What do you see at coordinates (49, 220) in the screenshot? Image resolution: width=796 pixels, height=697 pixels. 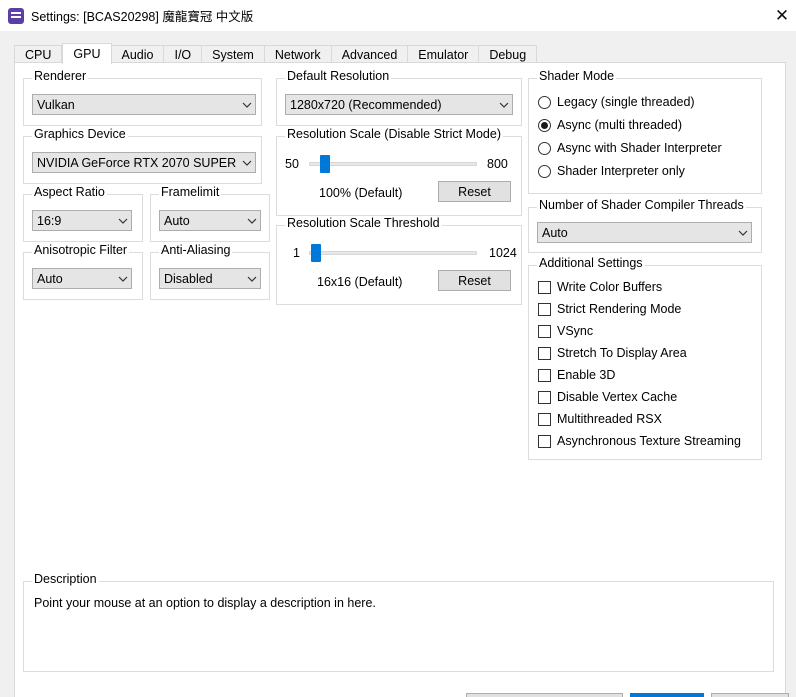 I see `aspect-ratio-value: 16:9` at bounding box center [49, 220].